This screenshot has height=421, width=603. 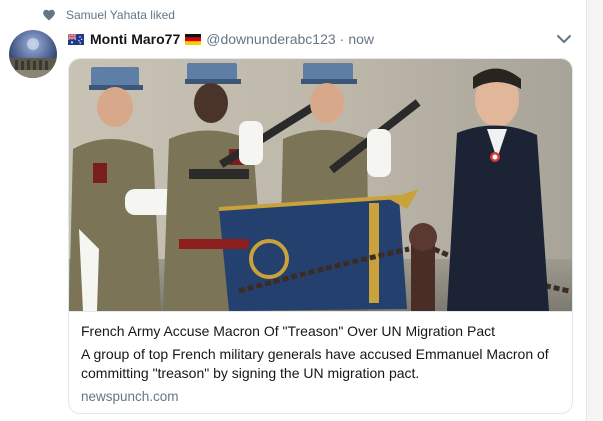 What do you see at coordinates (361, 39) in the screenshot?
I see `timestamp: now` at bounding box center [361, 39].